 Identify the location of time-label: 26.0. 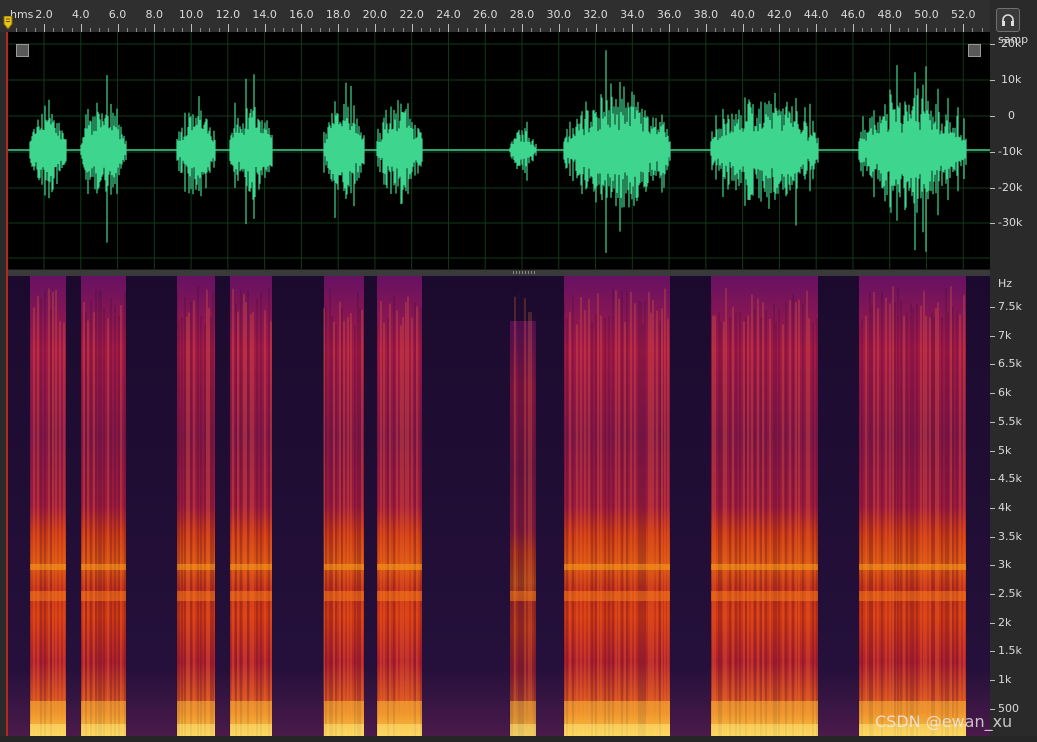
(485, 14).